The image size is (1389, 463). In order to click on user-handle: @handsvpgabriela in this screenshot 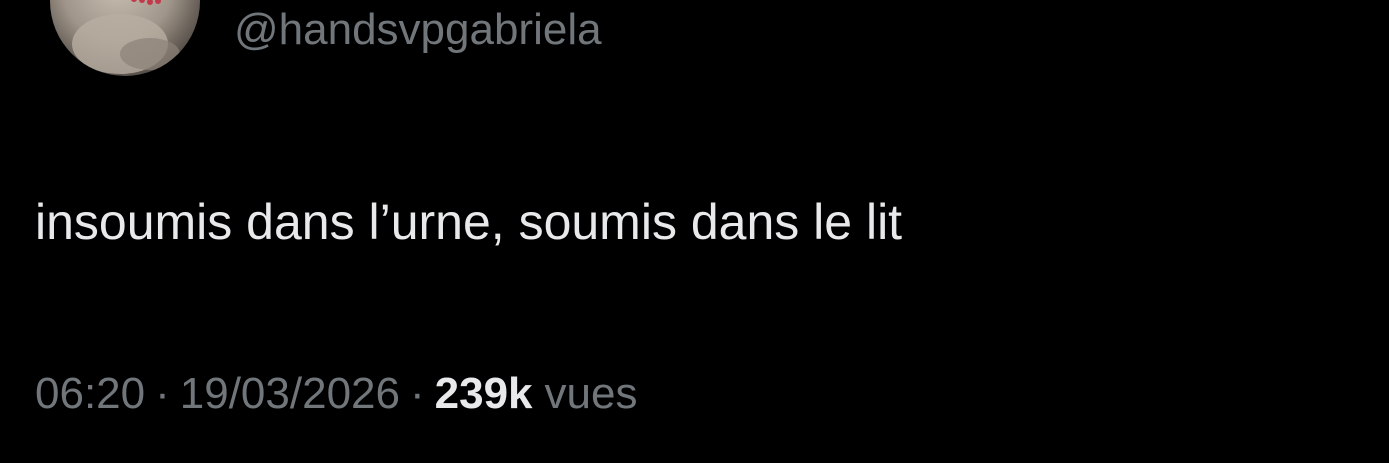, I will do `click(418, 30)`.